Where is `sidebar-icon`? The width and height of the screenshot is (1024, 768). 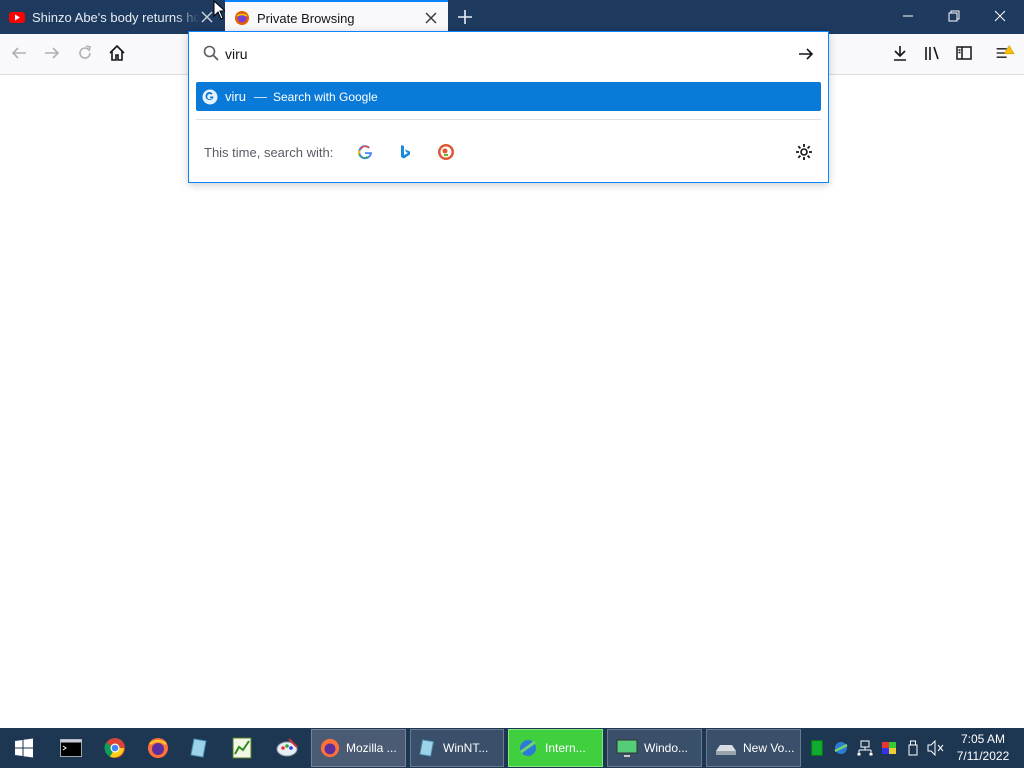
sidebar-icon is located at coordinates (964, 53).